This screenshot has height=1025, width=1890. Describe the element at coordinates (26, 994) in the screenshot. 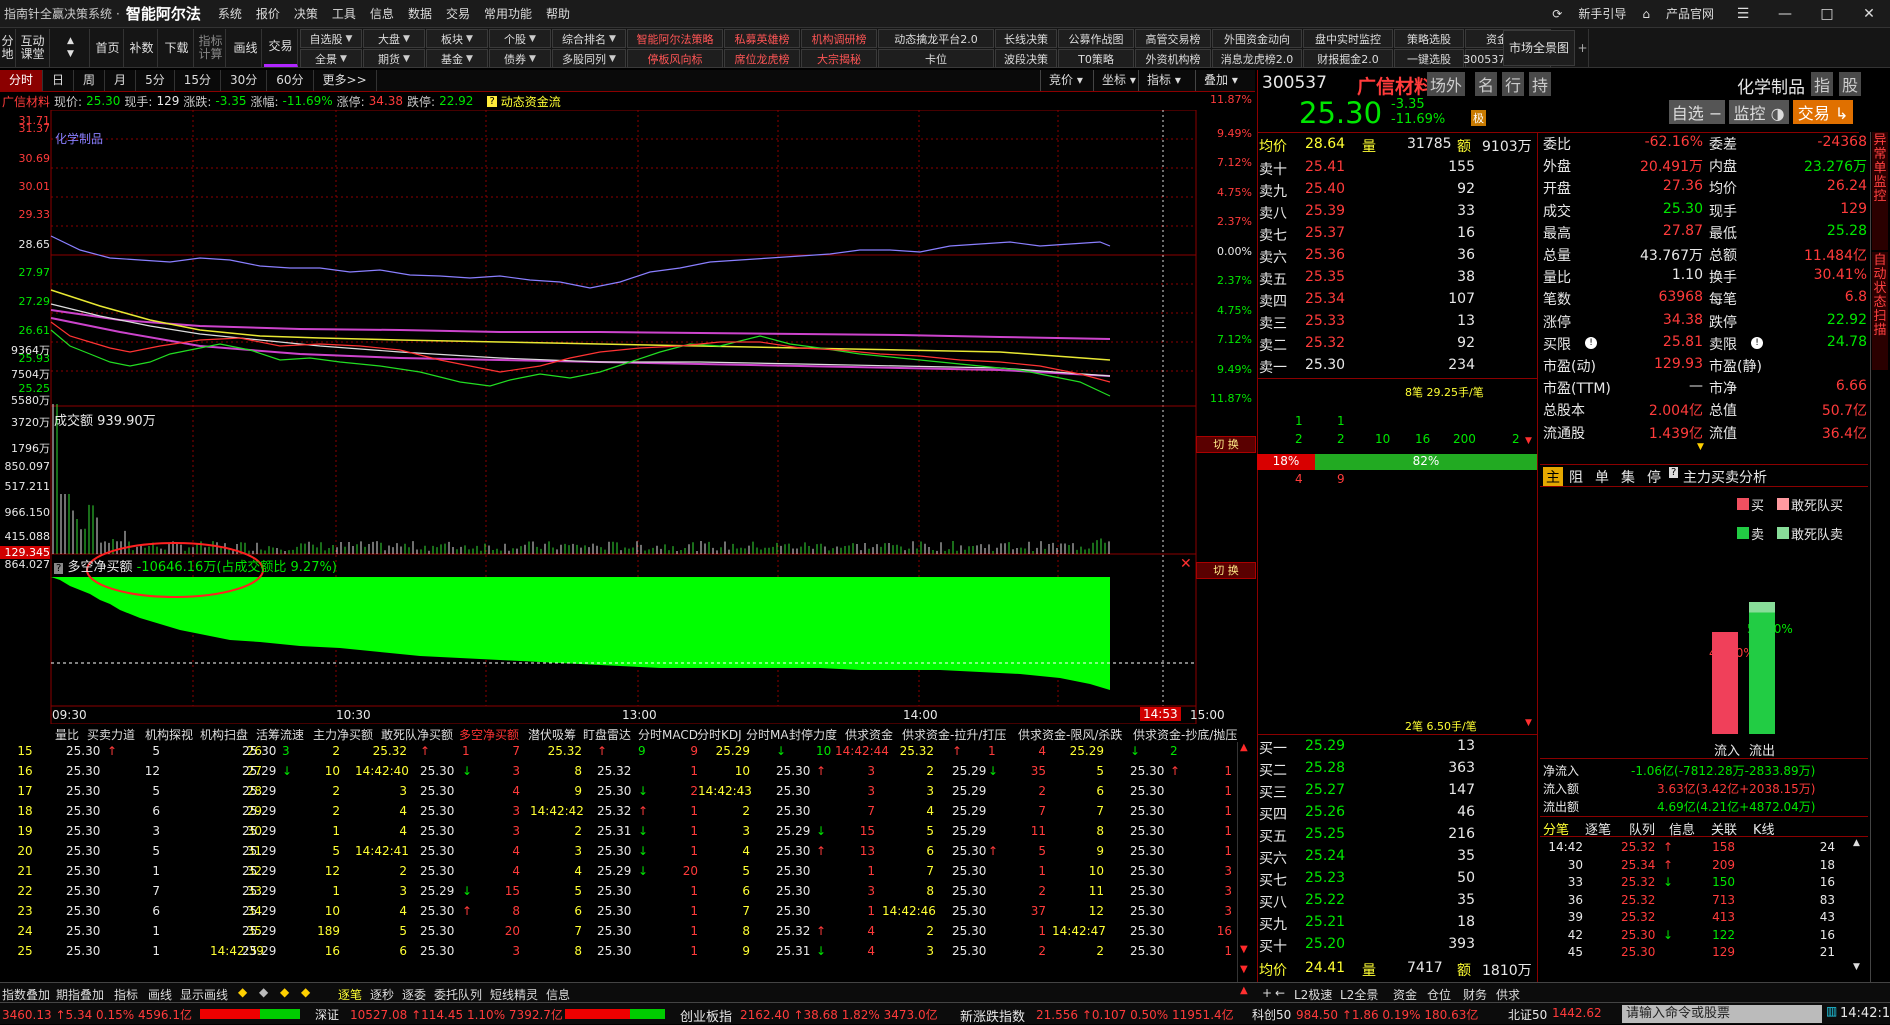

I see `bottom-btn-0: 指数叠加` at that location.